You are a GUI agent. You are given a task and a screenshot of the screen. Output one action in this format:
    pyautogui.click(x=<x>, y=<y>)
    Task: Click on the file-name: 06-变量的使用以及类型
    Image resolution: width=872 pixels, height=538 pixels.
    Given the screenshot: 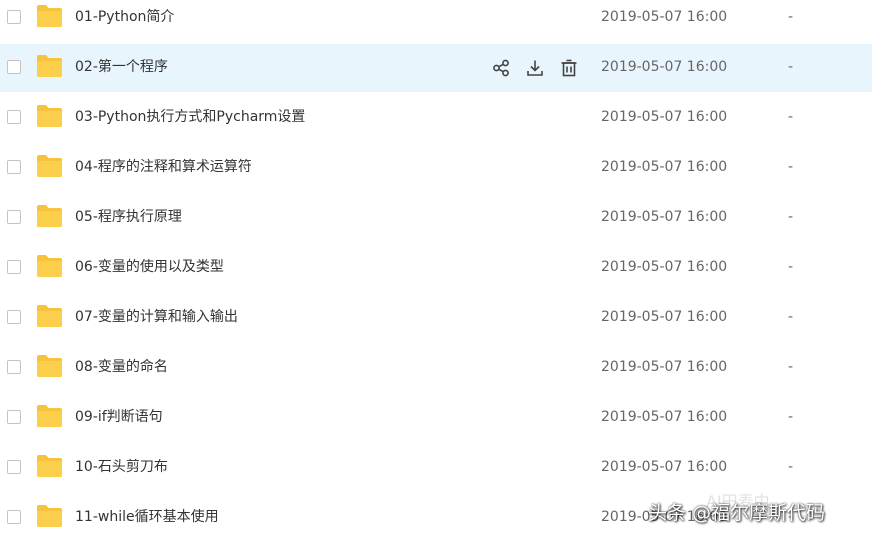 What is the action you would take?
    pyautogui.click(x=149, y=267)
    